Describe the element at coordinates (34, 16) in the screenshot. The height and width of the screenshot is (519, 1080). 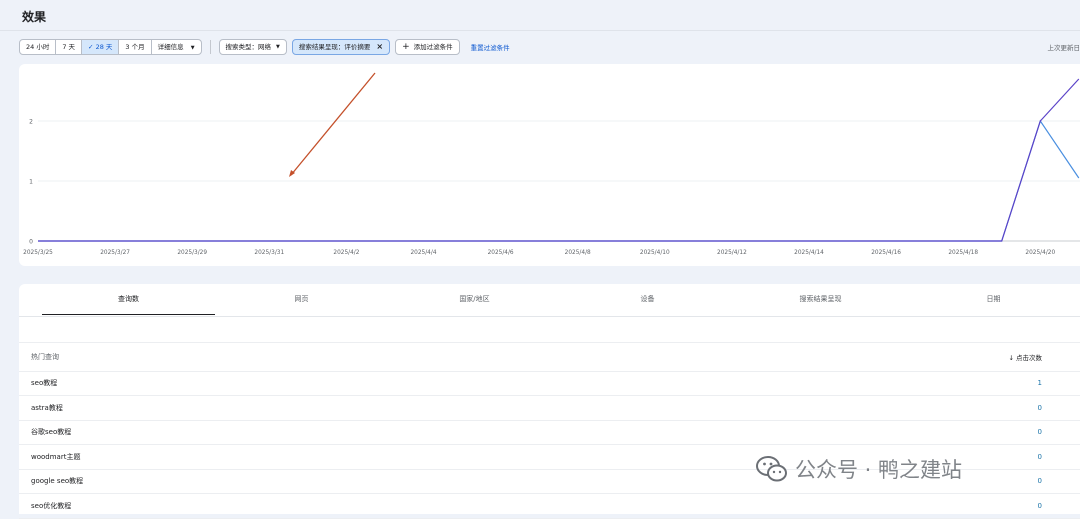
I see `page-title: 效果` at that location.